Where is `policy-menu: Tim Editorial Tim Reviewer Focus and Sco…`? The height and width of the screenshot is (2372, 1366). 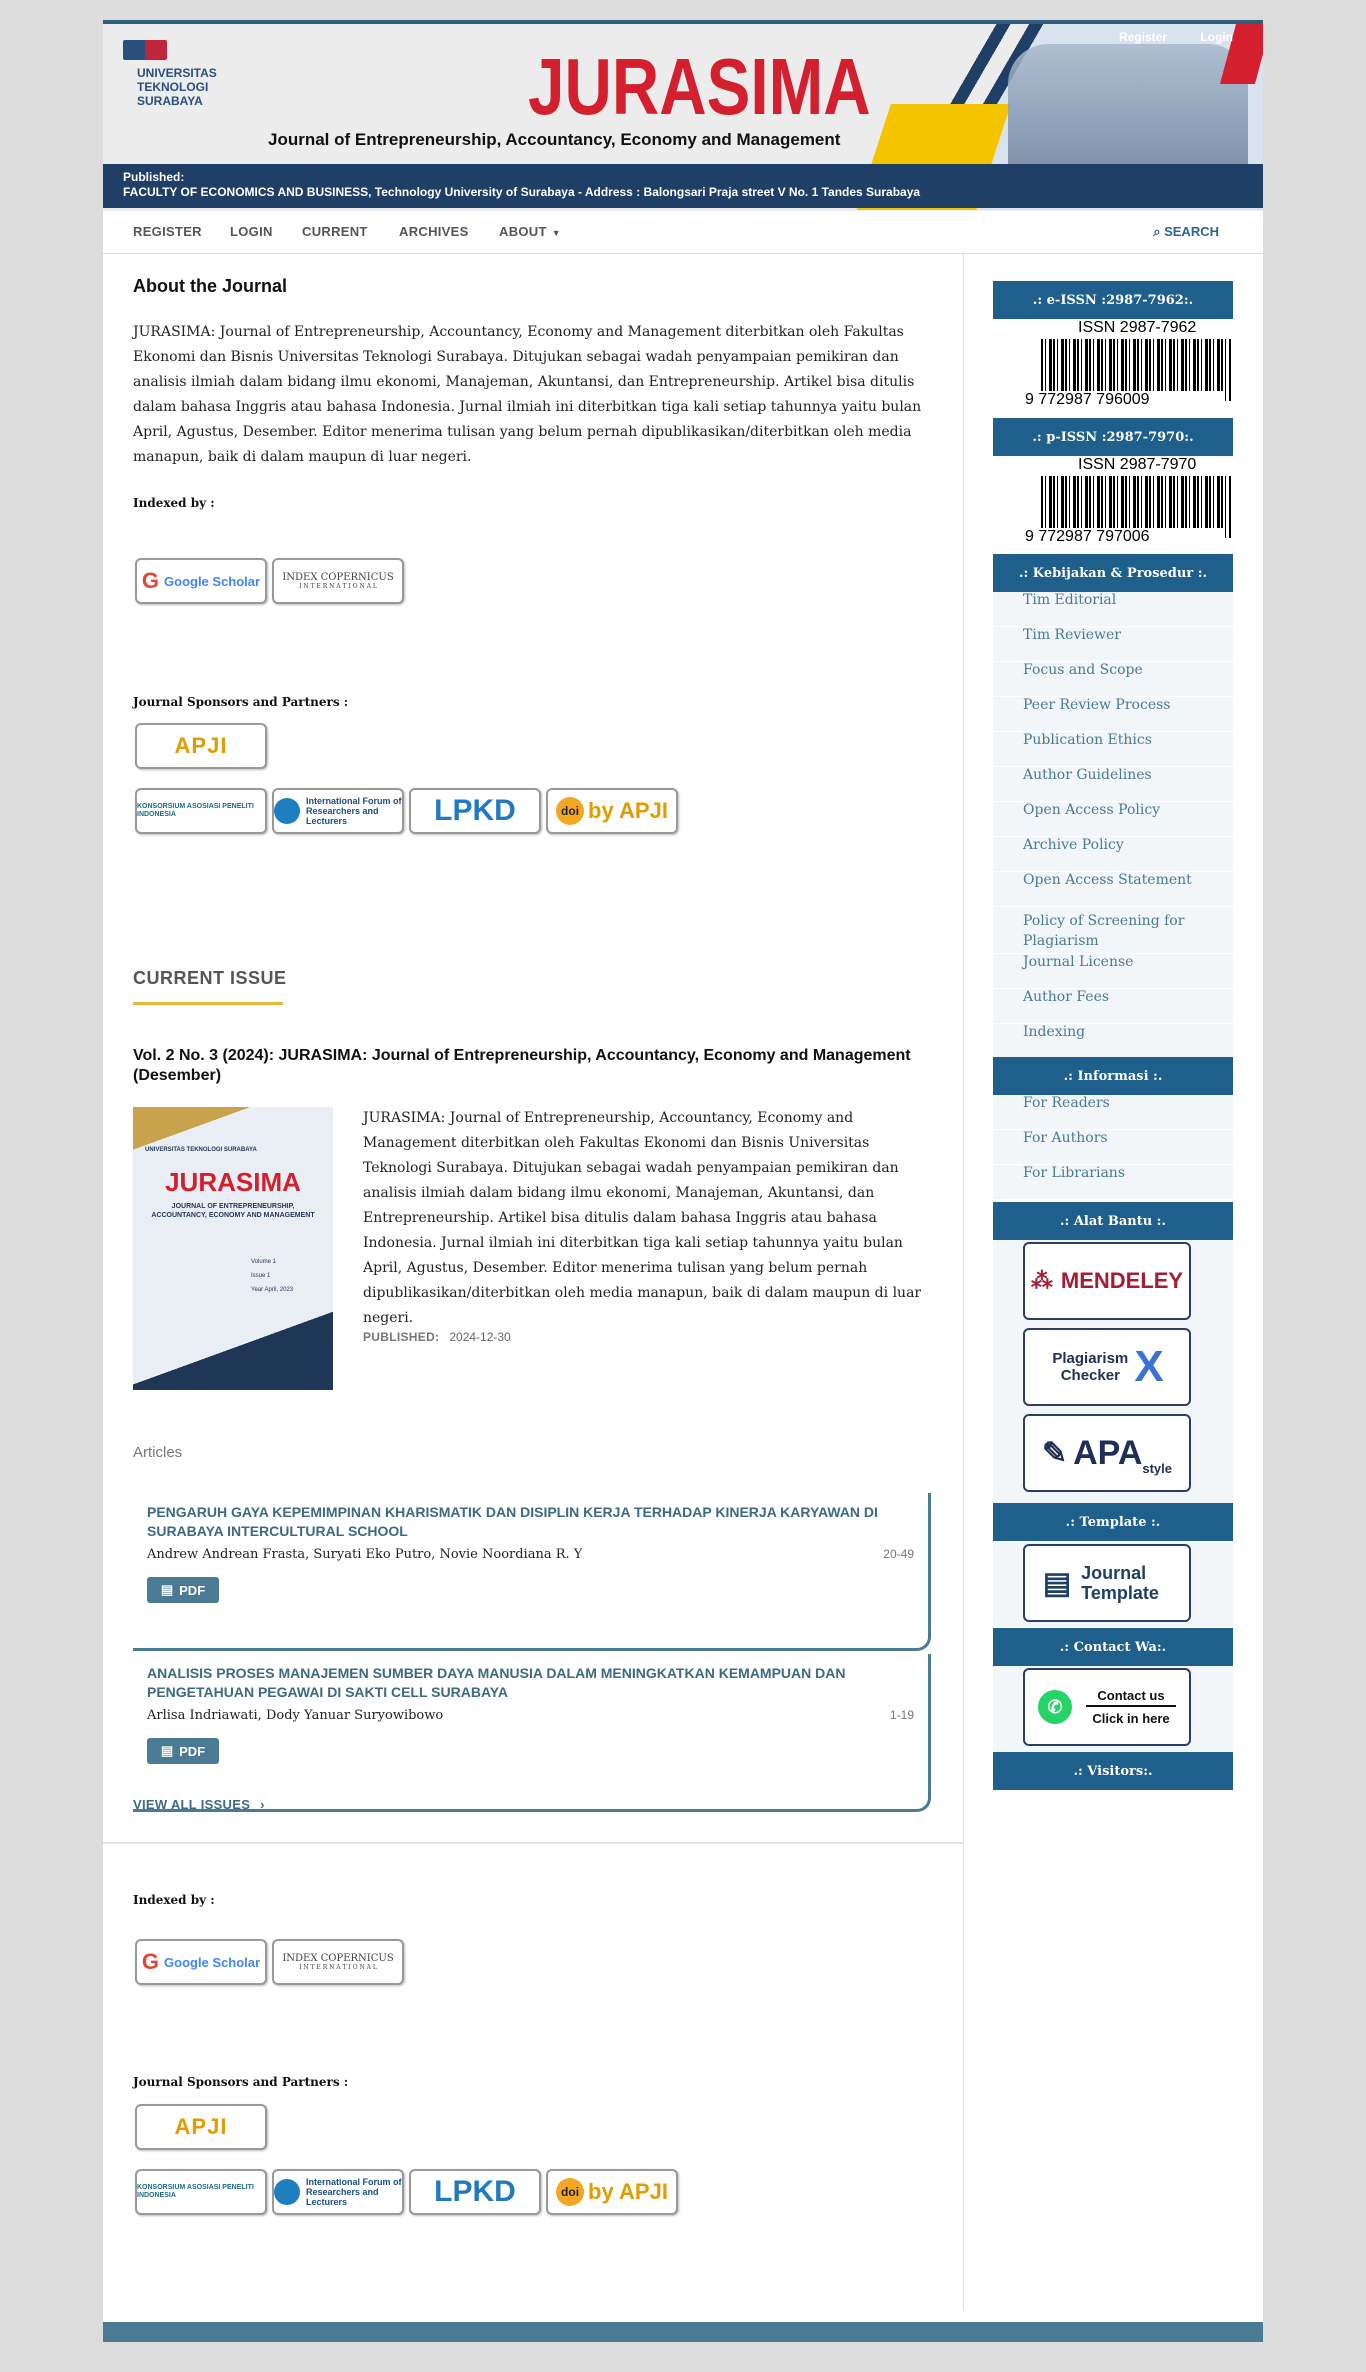
policy-menu: Tim Editorial Tim Reviewer Focus and Sco… is located at coordinates (1113, 825).